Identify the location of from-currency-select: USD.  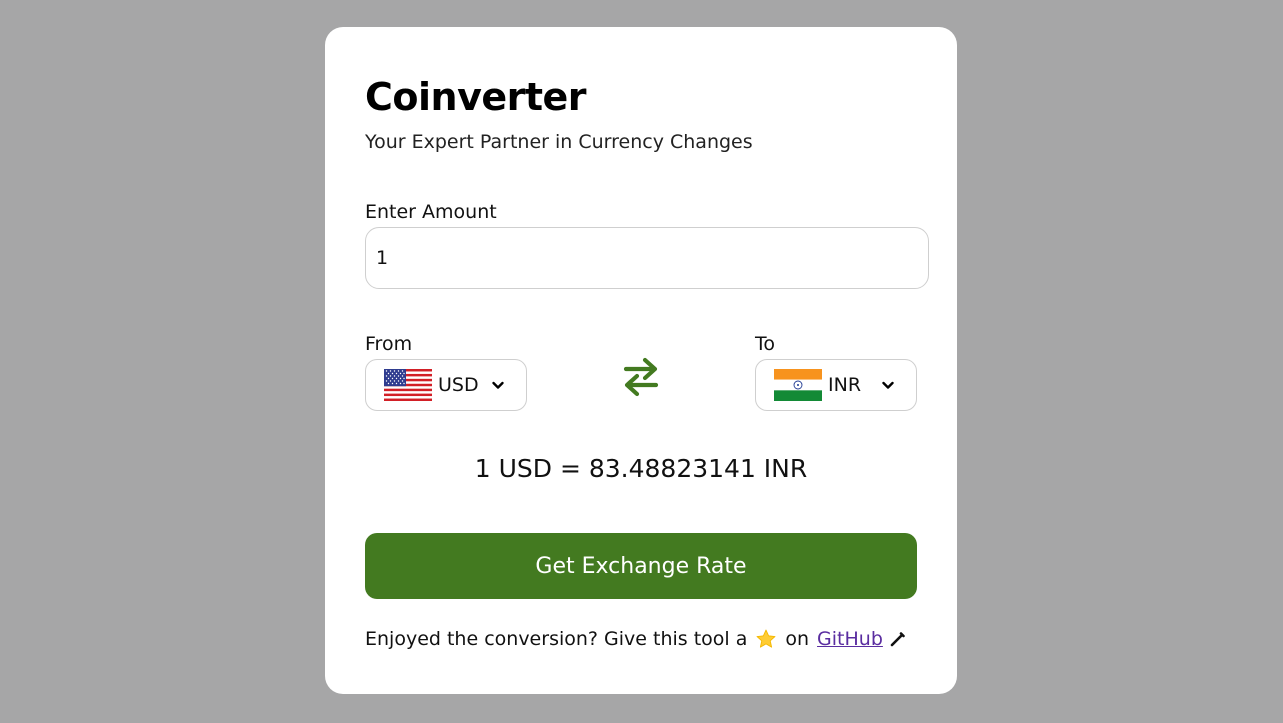
(446, 385).